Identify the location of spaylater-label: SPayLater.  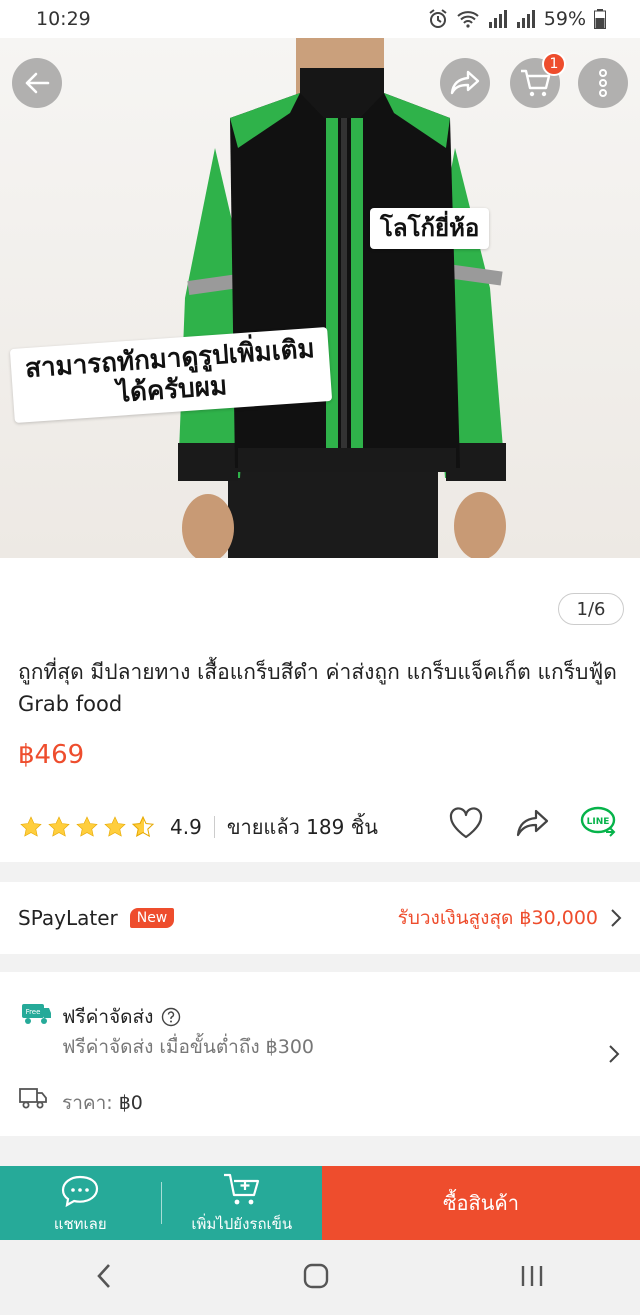
(68, 918).